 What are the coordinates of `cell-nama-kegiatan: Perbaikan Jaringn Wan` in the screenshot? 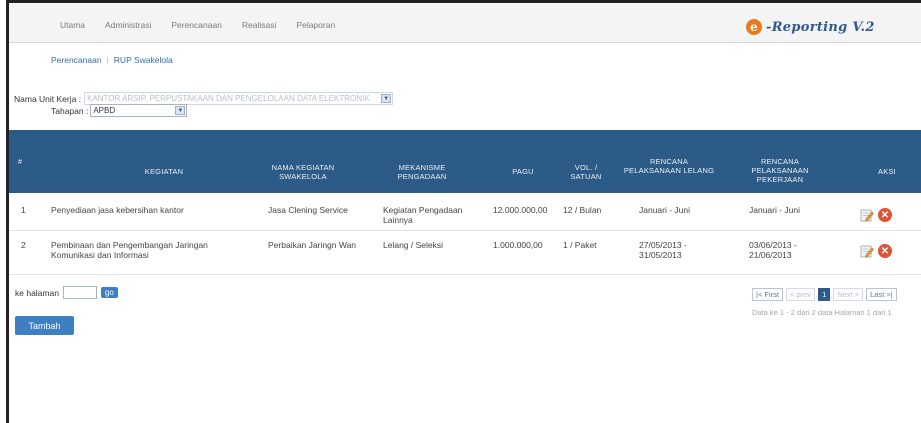 It's located at (312, 245).